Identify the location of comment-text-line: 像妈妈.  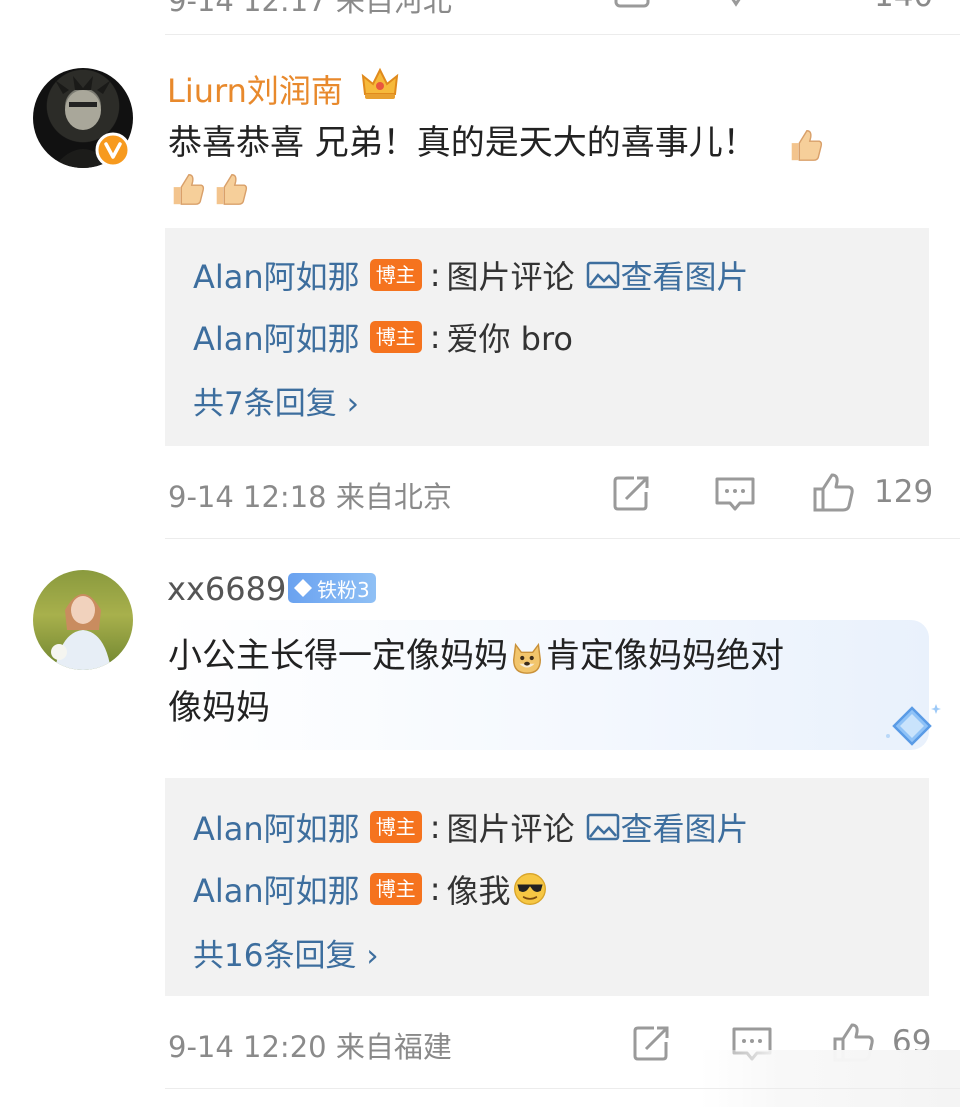
(219, 708).